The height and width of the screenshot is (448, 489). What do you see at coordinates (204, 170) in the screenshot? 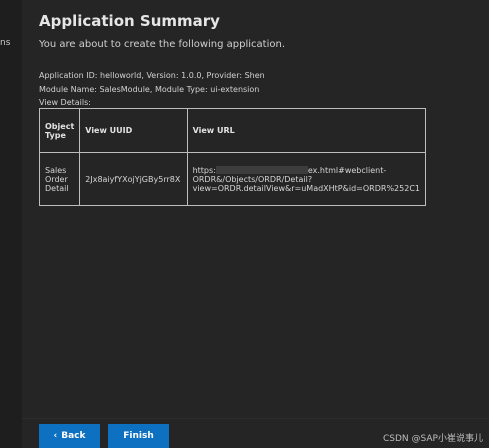
I see `url-start: https:` at bounding box center [204, 170].